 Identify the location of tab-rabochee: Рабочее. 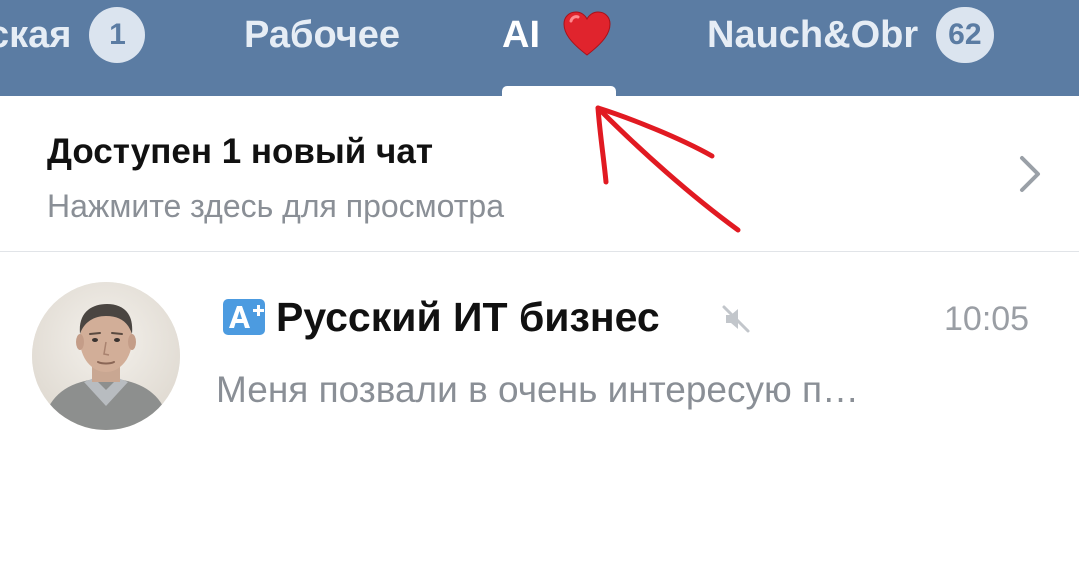
(322, 48).